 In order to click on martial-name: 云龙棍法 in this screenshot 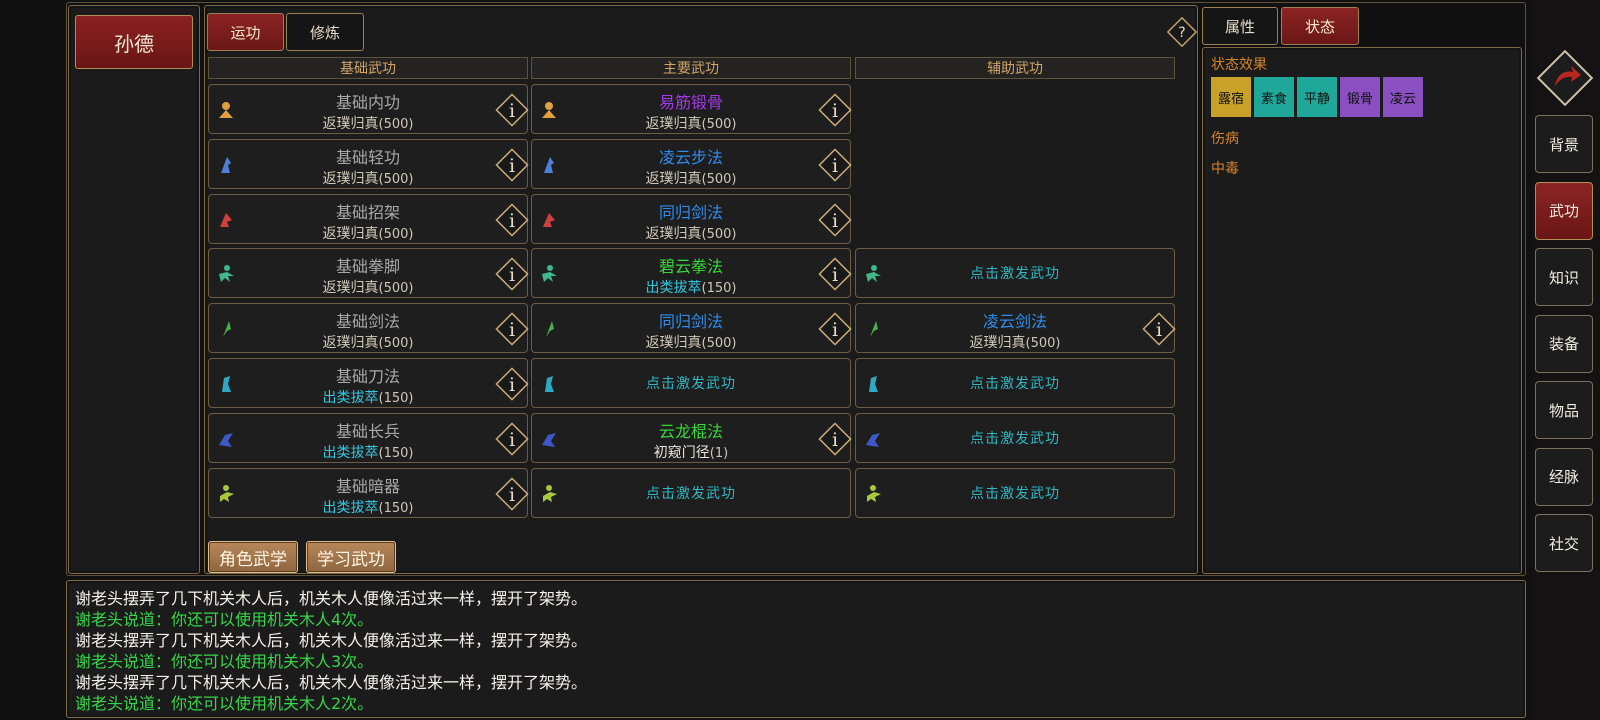, I will do `click(690, 431)`.